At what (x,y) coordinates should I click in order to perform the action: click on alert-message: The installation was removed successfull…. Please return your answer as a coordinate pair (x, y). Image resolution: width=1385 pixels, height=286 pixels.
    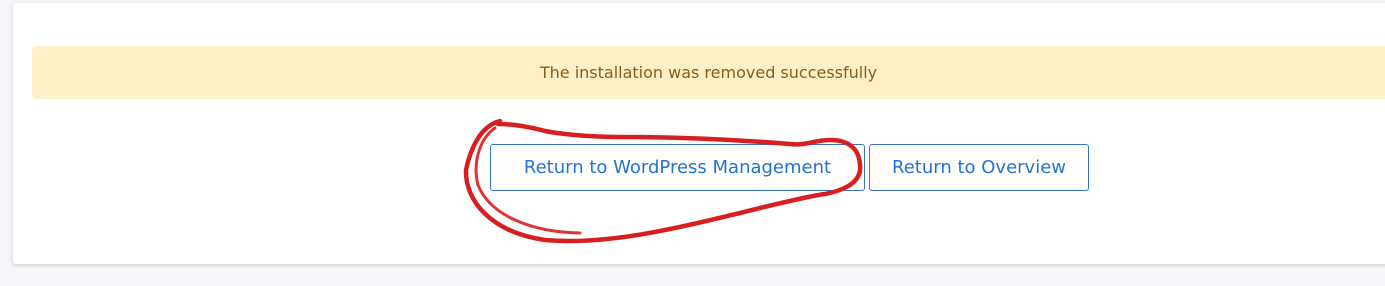
    Looking at the image, I should click on (708, 72).